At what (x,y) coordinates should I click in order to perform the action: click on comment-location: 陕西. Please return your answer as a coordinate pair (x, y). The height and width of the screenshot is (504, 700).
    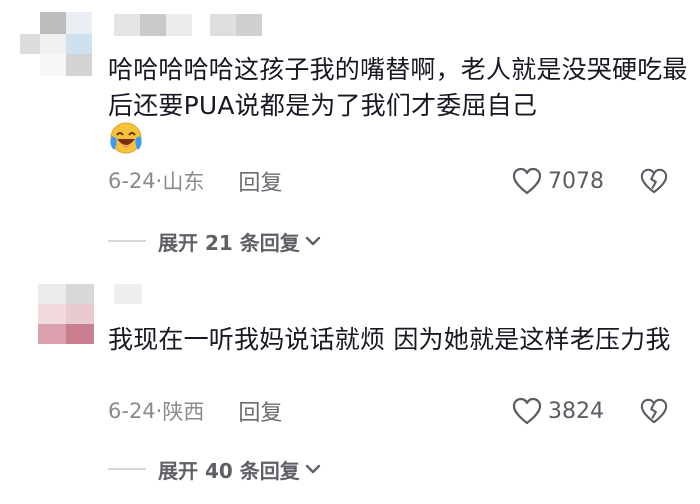
    Looking at the image, I should click on (183, 412).